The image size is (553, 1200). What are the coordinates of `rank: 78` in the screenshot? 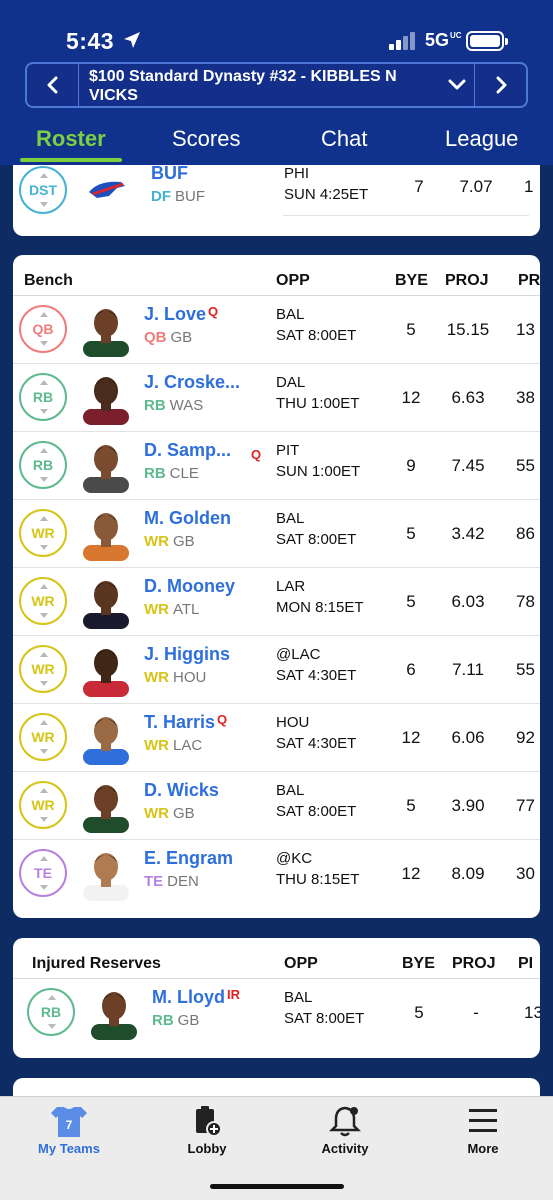 It's located at (525, 601).